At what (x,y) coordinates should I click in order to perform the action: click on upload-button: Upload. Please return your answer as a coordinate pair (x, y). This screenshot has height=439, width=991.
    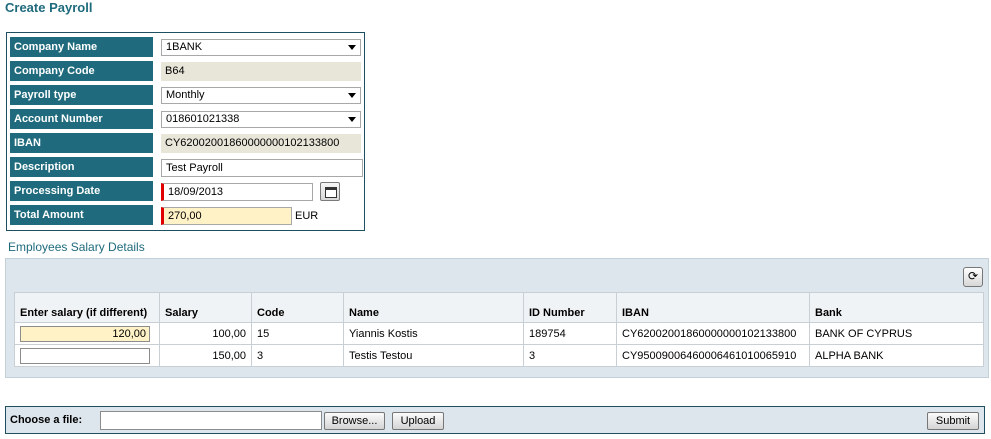
    Looking at the image, I should click on (418, 421).